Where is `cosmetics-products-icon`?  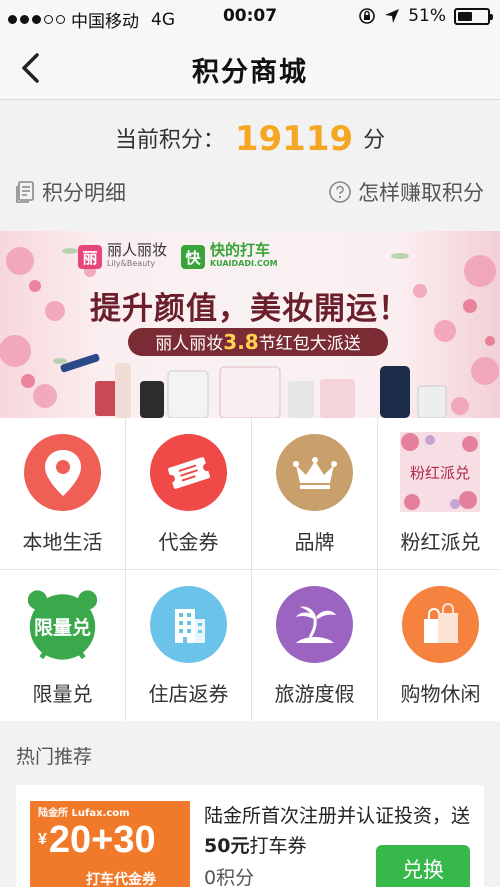 cosmetics-products-icon is located at coordinates (253, 385).